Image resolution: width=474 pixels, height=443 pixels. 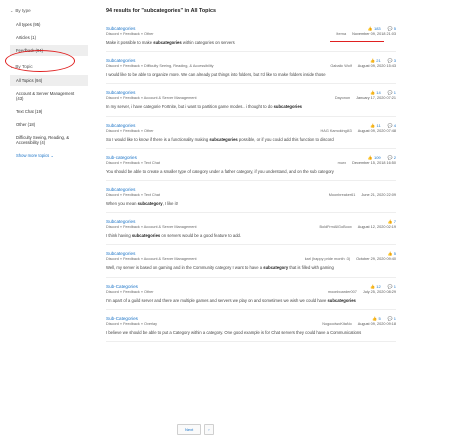 What do you see at coordinates (49, 124) in the screenshot?
I see `topic-other: Other (18)` at bounding box center [49, 124].